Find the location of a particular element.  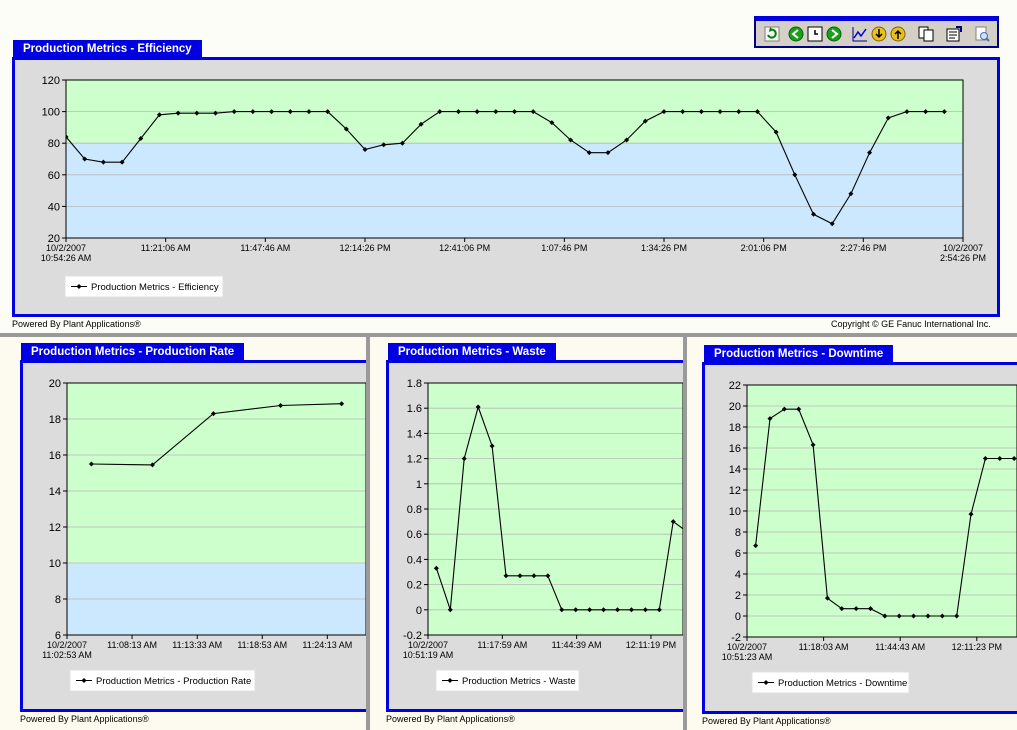

x-tick-label: 11:13:33 AM is located at coordinates (197, 645).